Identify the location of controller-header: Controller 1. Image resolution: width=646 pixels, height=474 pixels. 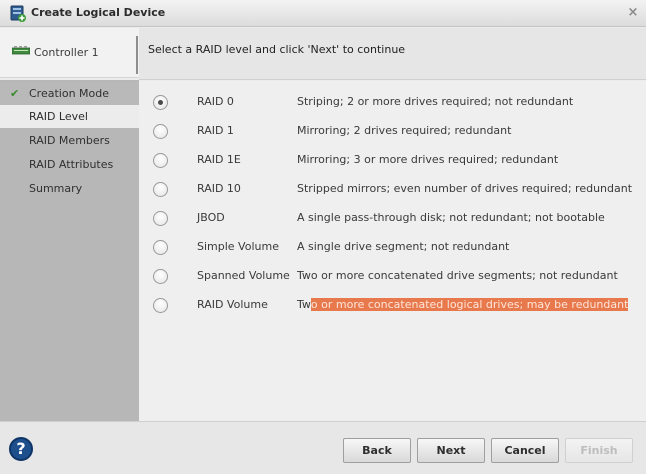
(69, 53).